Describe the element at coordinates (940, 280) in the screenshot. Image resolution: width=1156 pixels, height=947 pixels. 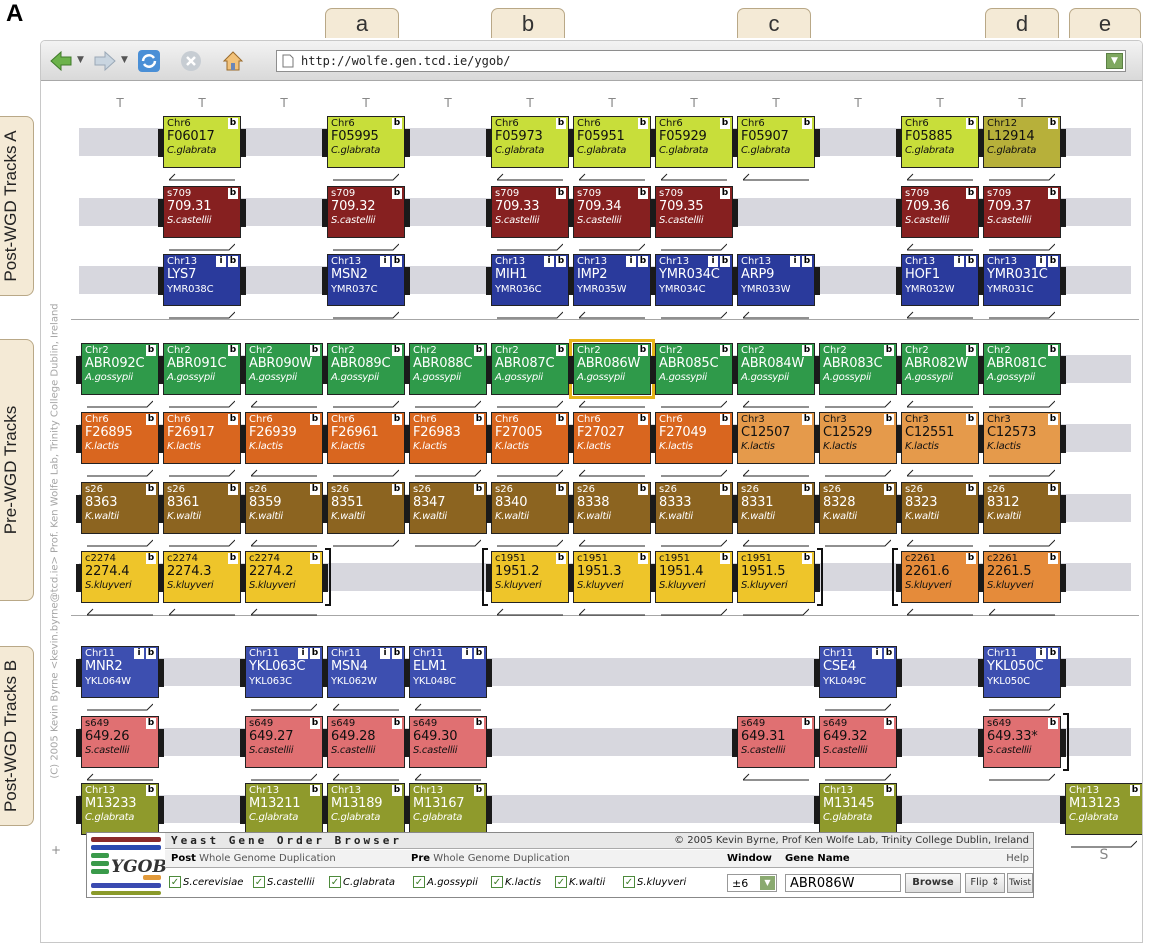
I see `gene-box: Chr13 HOF1 YMR032W i b` at that location.